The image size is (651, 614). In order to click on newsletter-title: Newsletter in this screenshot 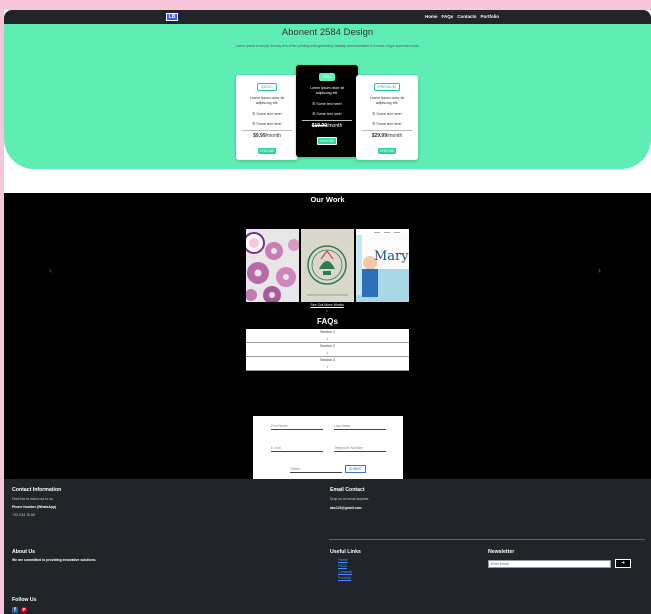, I will do `click(501, 552)`.